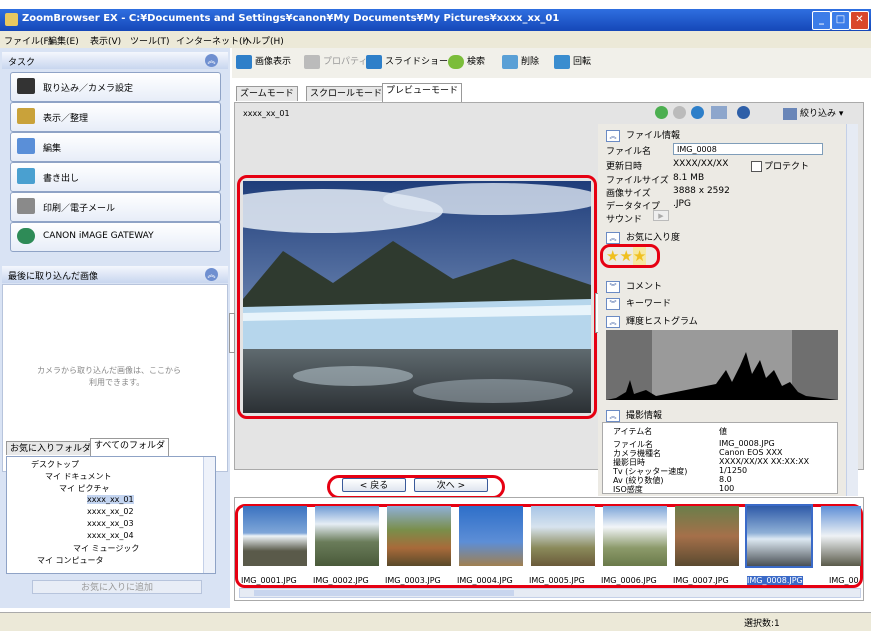 The width and height of the screenshot is (871, 631). What do you see at coordinates (466, 63) in the screenshot?
I see `search-button: 検索` at bounding box center [466, 63].